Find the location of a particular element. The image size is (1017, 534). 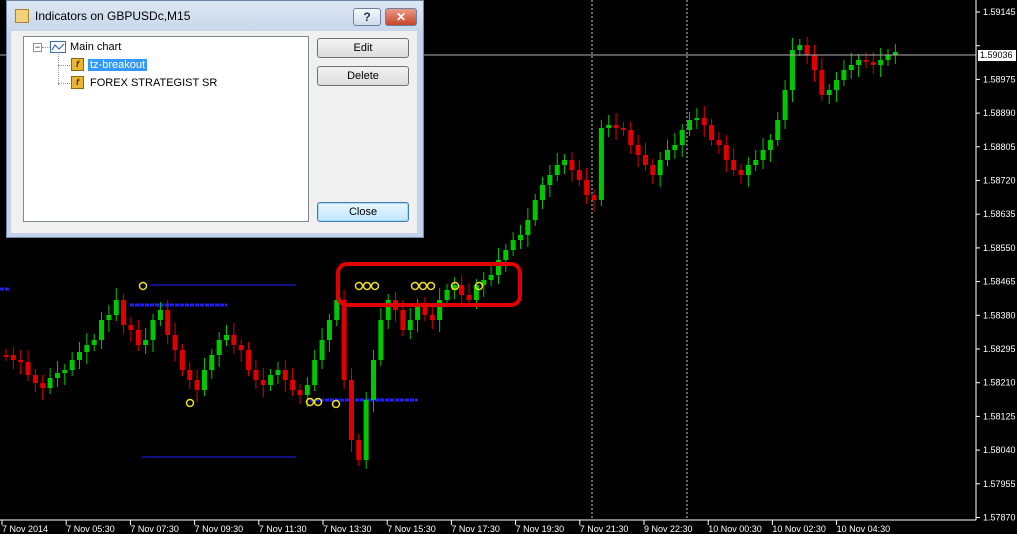

help-button: ? is located at coordinates (367, 17).